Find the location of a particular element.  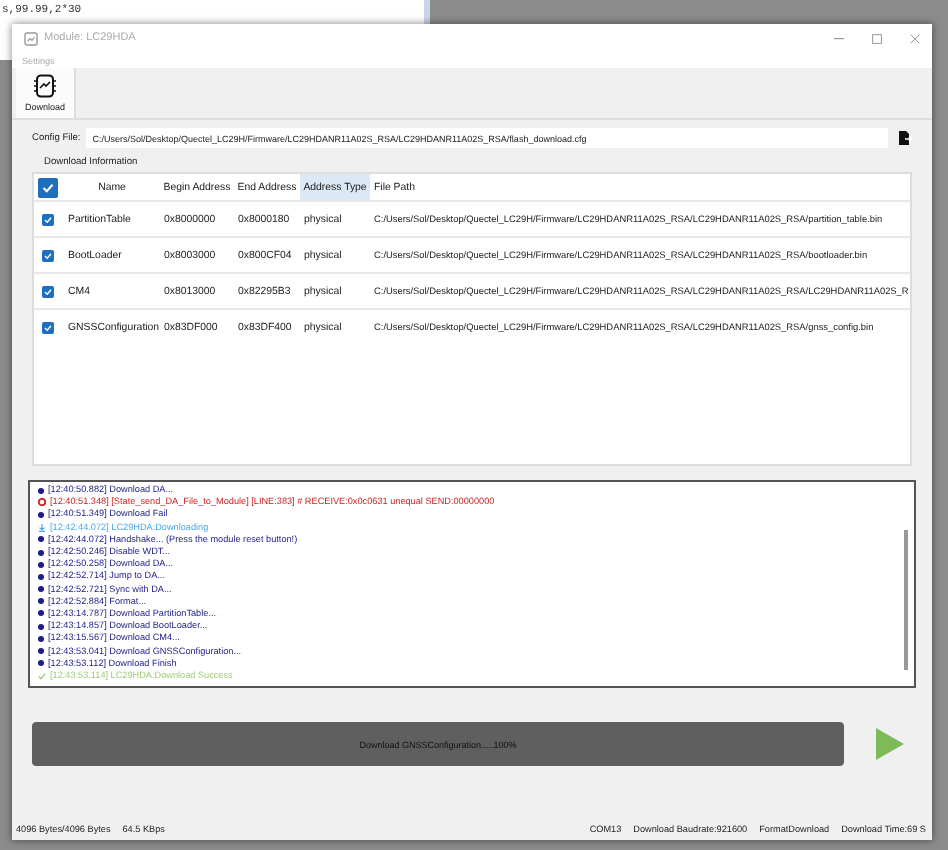

close-icon is located at coordinates (915, 38).